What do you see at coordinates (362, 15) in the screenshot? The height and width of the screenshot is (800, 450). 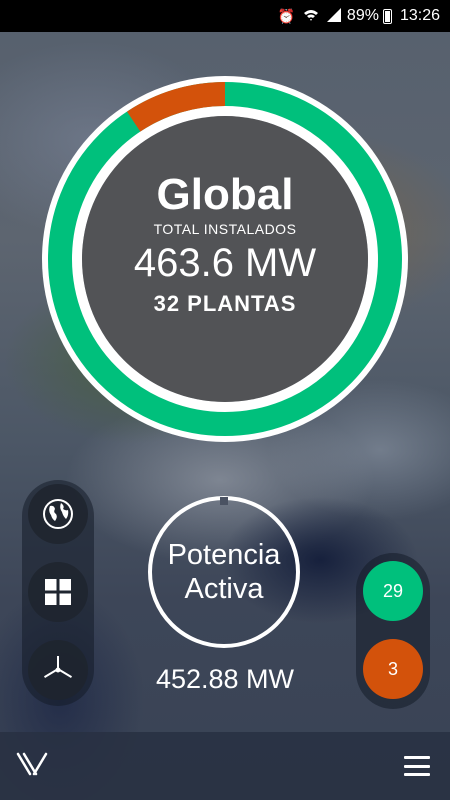 I see `battery-percentage: 89%` at bounding box center [362, 15].